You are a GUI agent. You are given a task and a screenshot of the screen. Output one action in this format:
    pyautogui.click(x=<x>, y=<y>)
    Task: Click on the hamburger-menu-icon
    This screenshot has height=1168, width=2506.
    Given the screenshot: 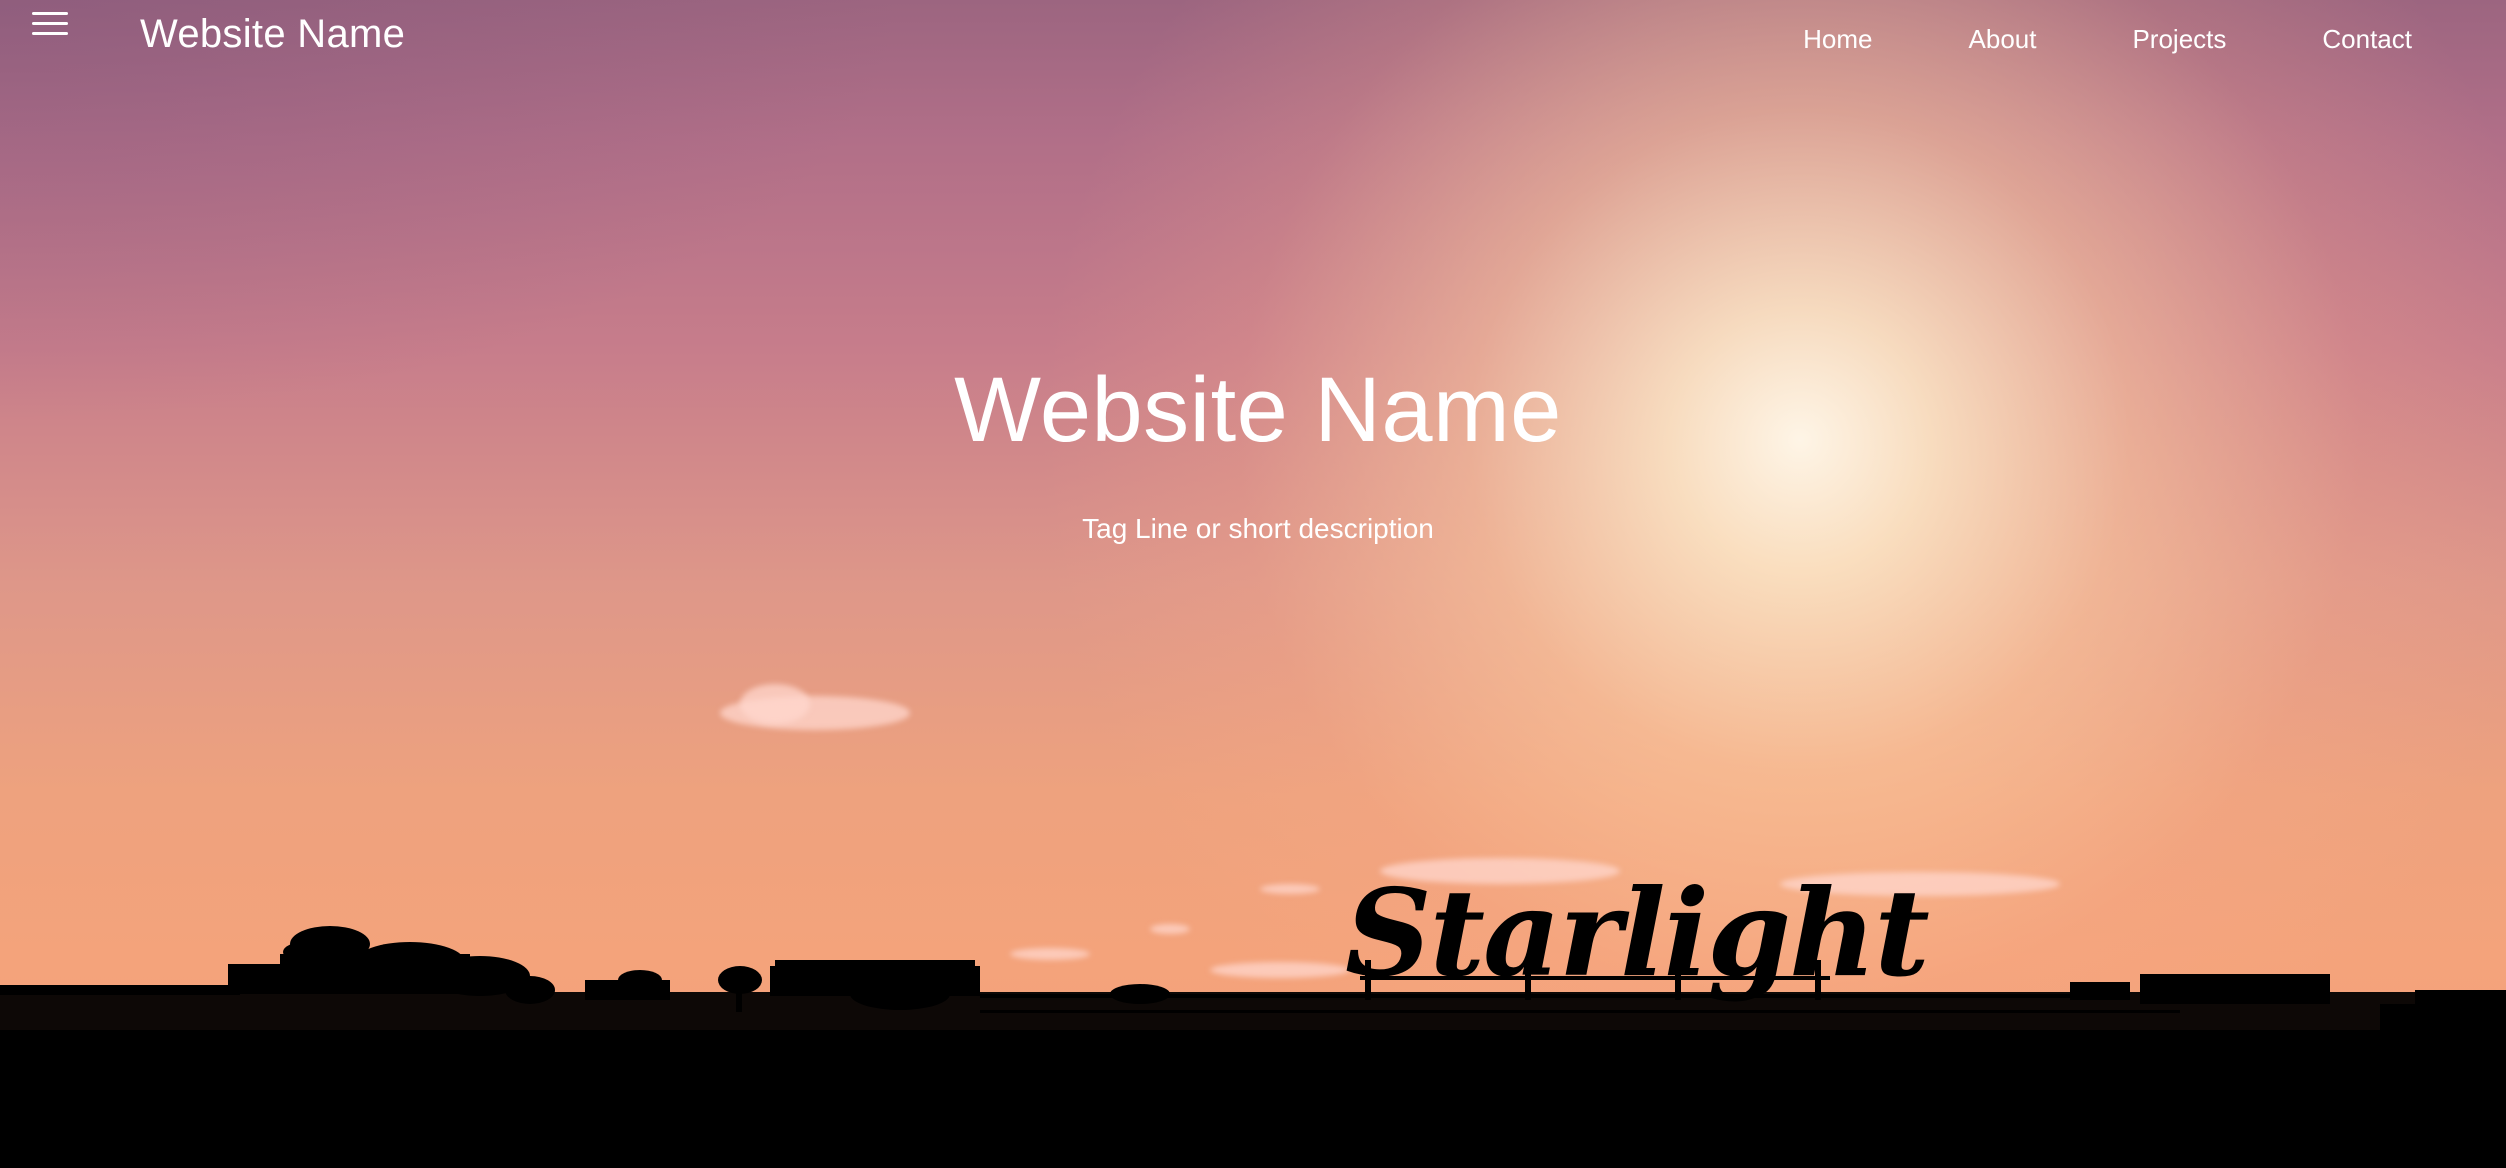 What is the action you would take?
    pyautogui.click(x=51, y=23)
    